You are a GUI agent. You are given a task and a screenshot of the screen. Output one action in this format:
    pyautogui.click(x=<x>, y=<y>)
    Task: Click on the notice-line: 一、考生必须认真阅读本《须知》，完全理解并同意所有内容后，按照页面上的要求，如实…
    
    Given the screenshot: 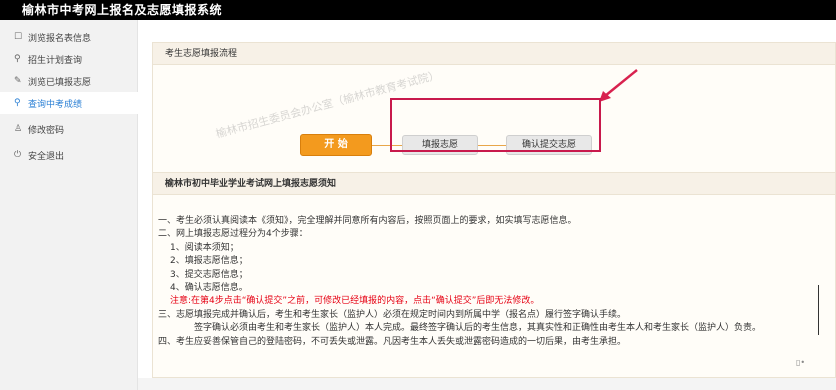 What is the action you would take?
    pyautogui.click(x=367, y=221)
    